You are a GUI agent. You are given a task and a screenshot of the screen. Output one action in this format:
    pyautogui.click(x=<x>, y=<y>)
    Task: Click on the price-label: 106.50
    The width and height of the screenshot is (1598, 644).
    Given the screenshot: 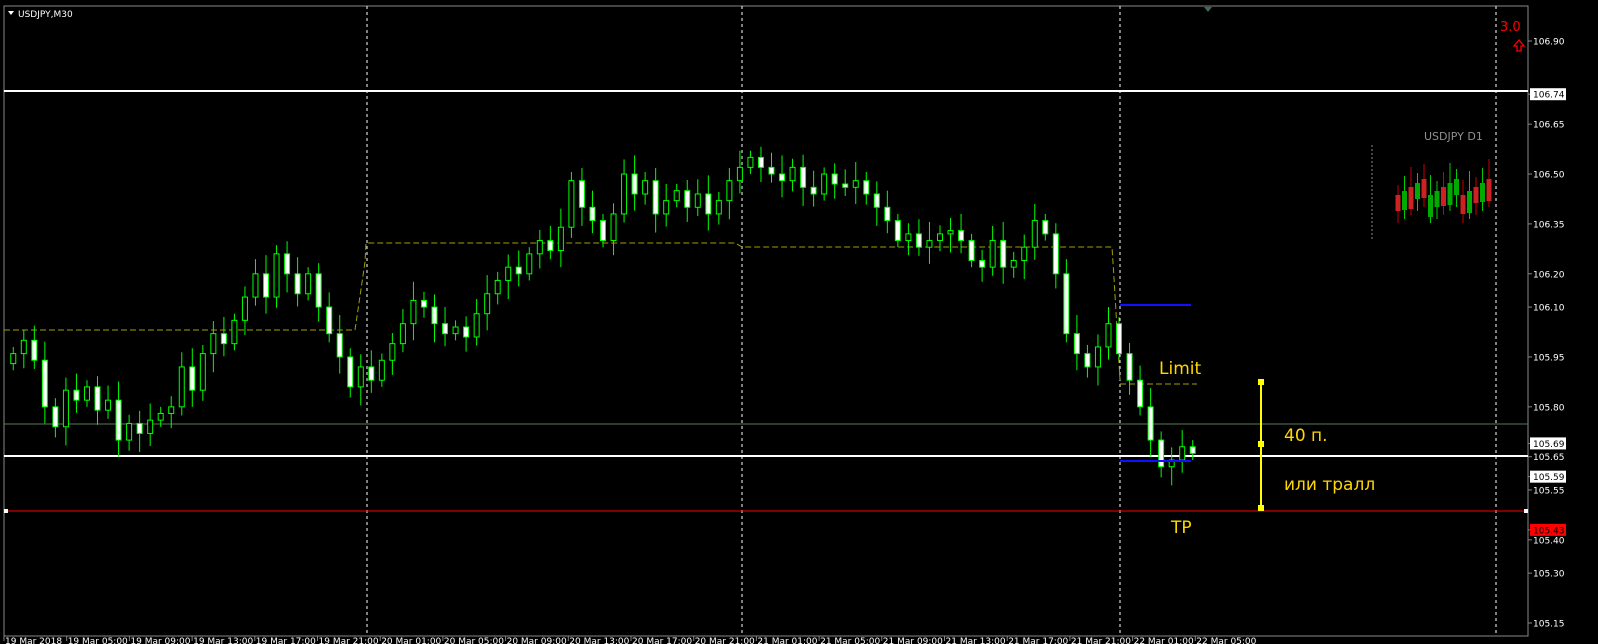 What is the action you would take?
    pyautogui.click(x=1549, y=176)
    